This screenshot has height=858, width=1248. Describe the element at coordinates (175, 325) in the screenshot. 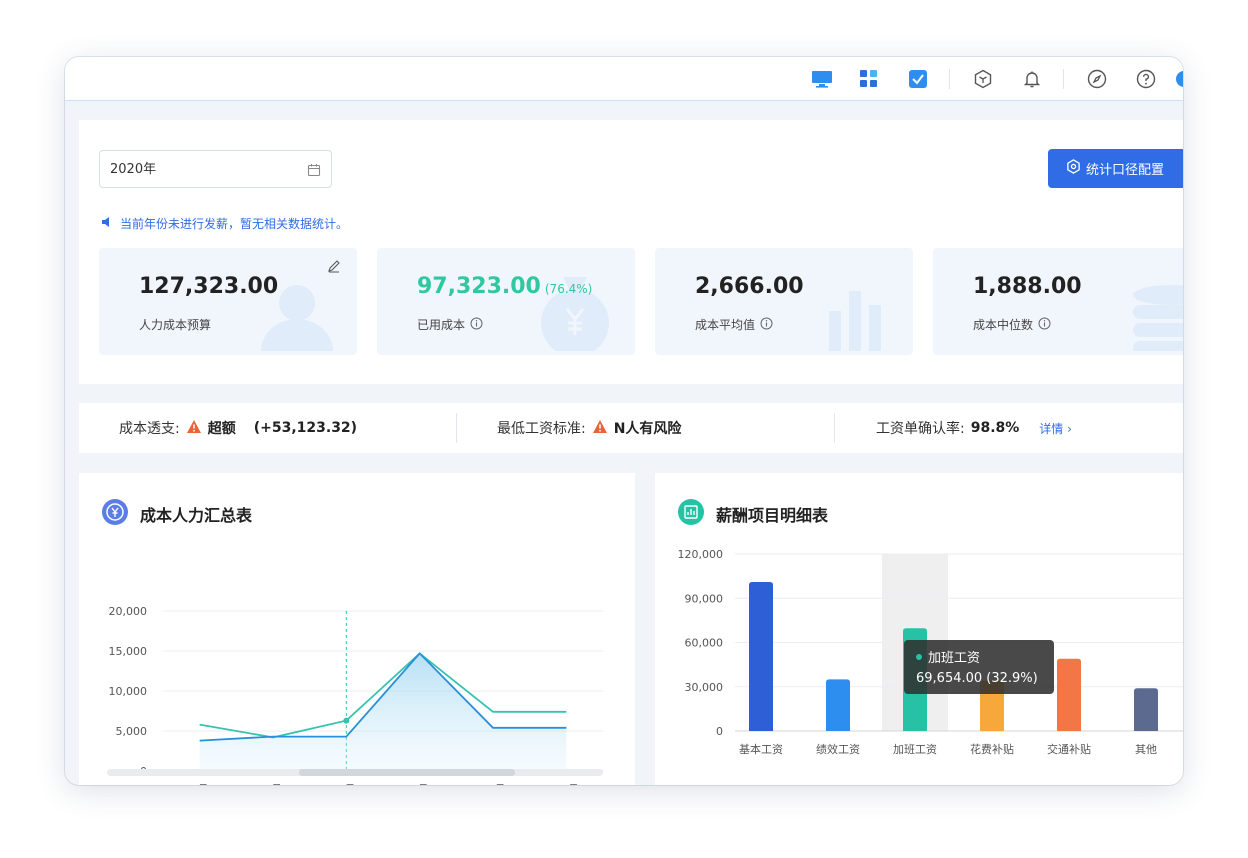

I see `kpi-label: 人力成本预算` at that location.